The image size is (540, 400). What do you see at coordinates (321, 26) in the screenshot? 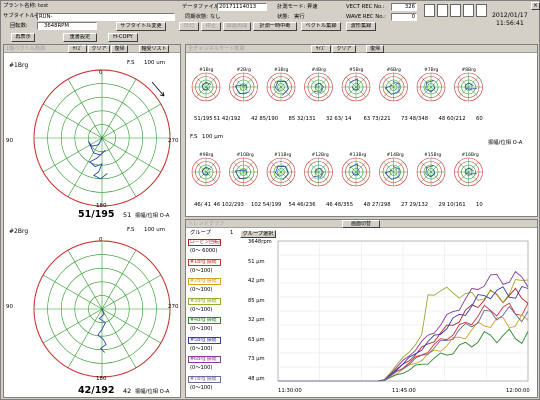
I see `vector-record-button: ベクトル集録` at bounding box center [321, 26].